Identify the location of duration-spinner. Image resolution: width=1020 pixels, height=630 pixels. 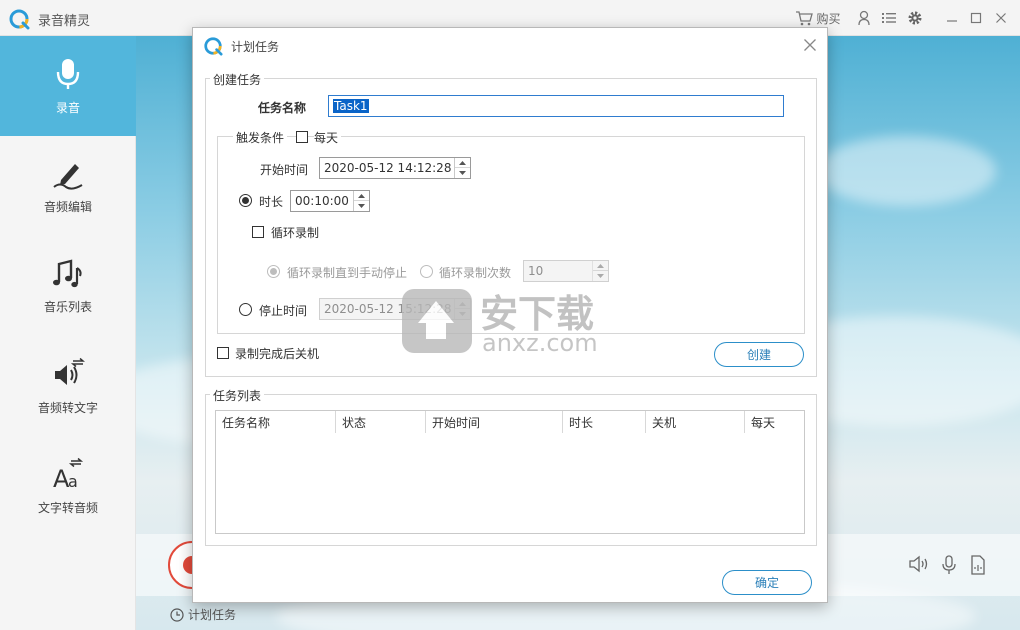
(361, 201).